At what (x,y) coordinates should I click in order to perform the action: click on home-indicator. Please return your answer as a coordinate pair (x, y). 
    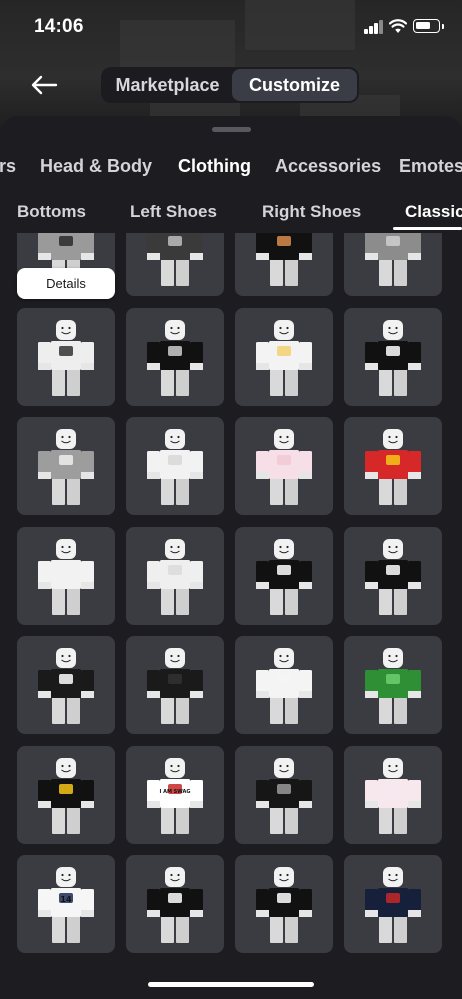
    Looking at the image, I should click on (231, 984).